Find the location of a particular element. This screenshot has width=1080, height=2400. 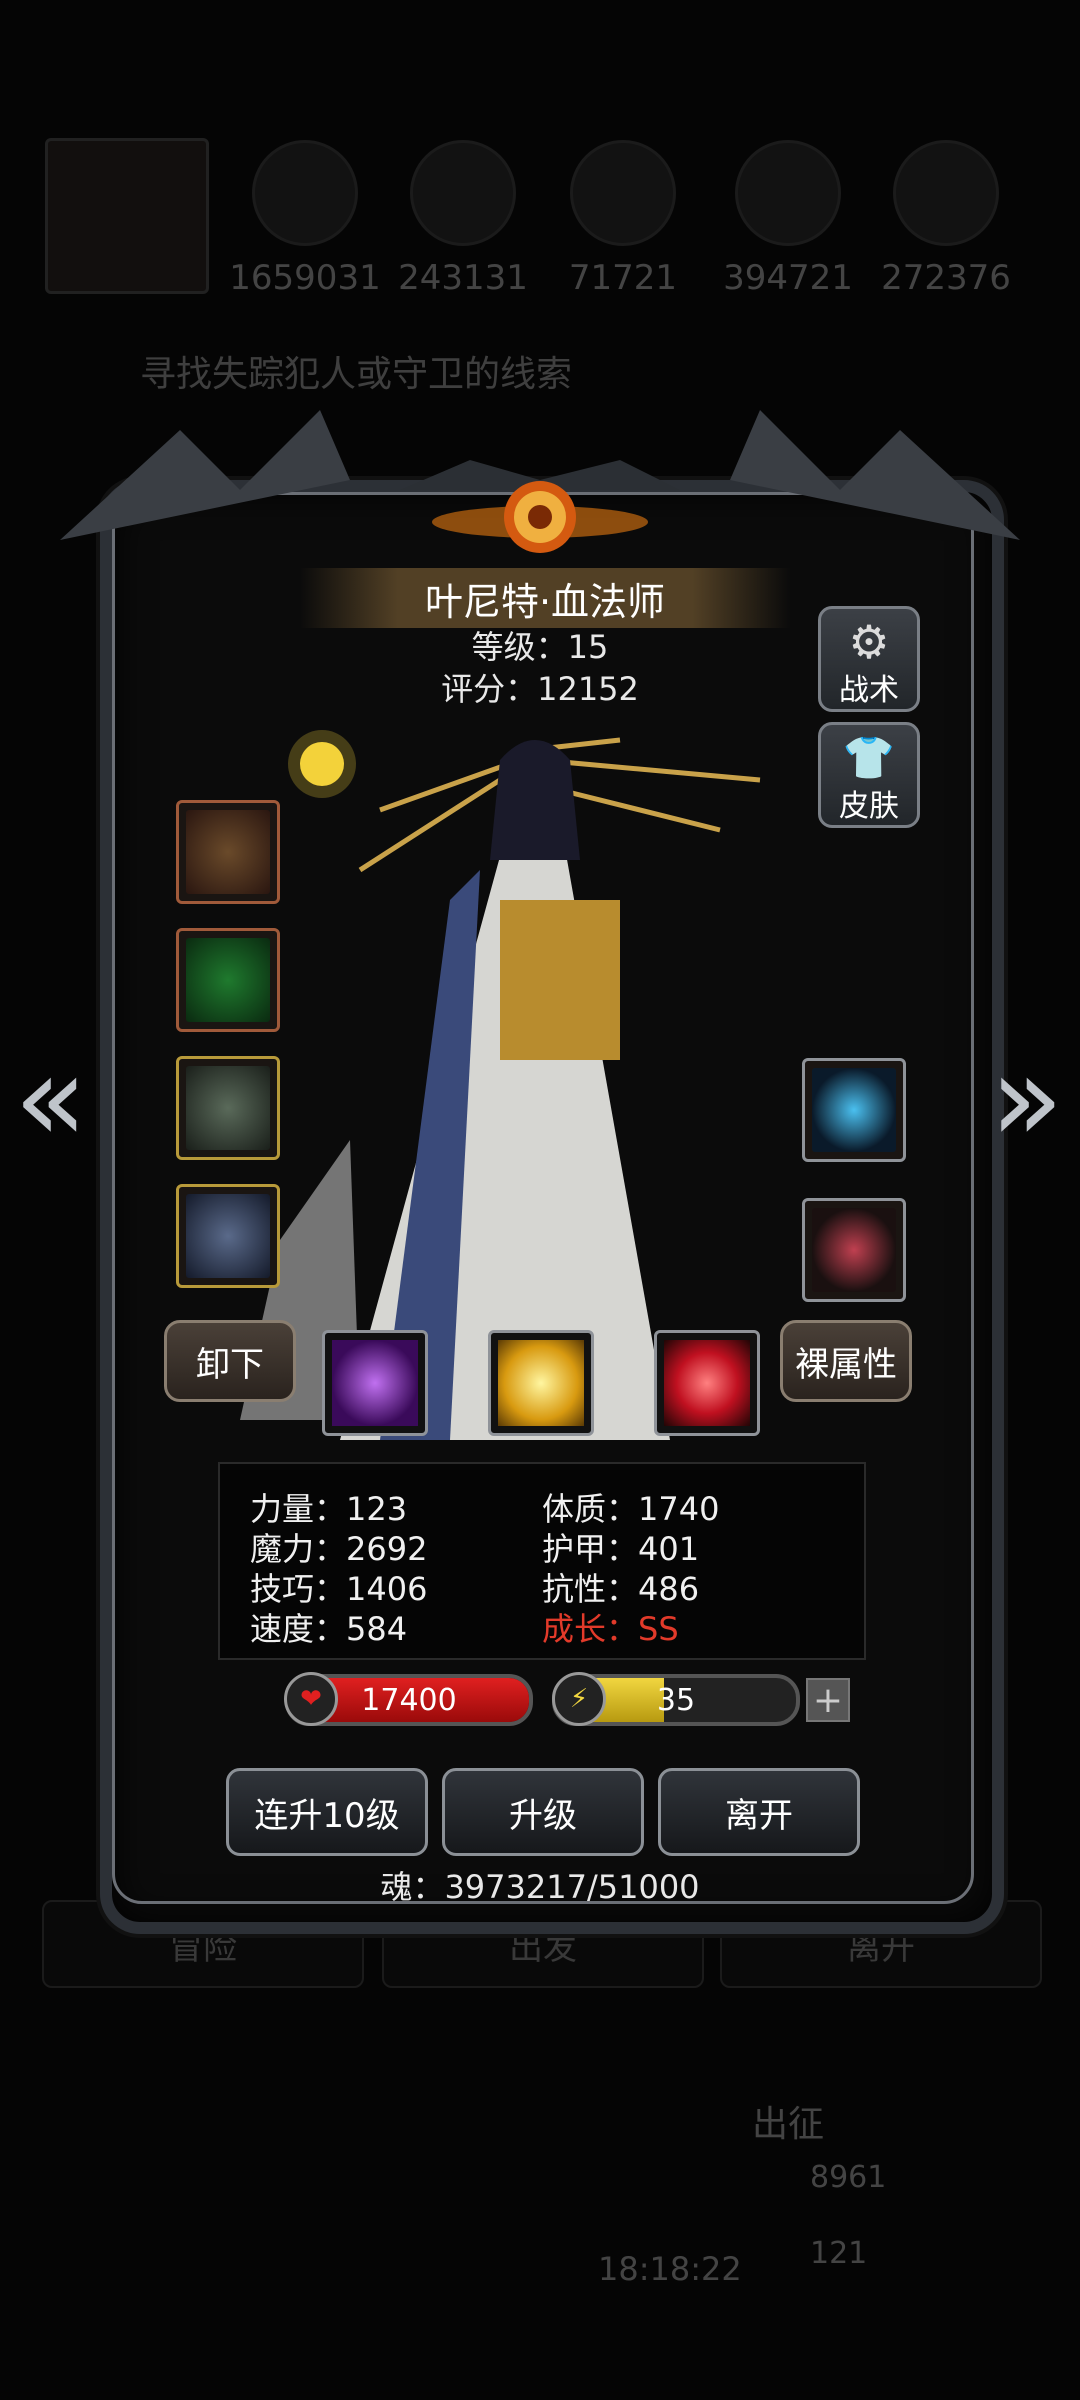

helmet-icon is located at coordinates (228, 1108).